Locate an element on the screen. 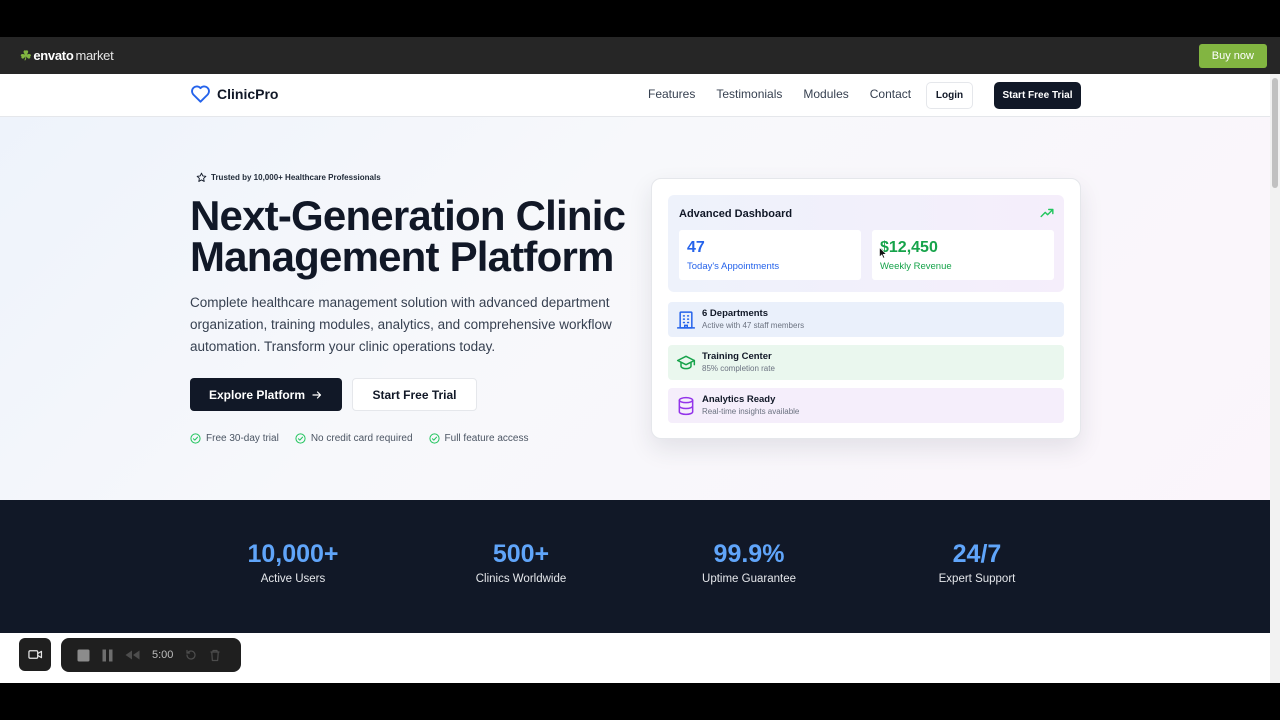 This screenshot has height=720, width=1280. band-stat-label: Active Users is located at coordinates (293, 579).